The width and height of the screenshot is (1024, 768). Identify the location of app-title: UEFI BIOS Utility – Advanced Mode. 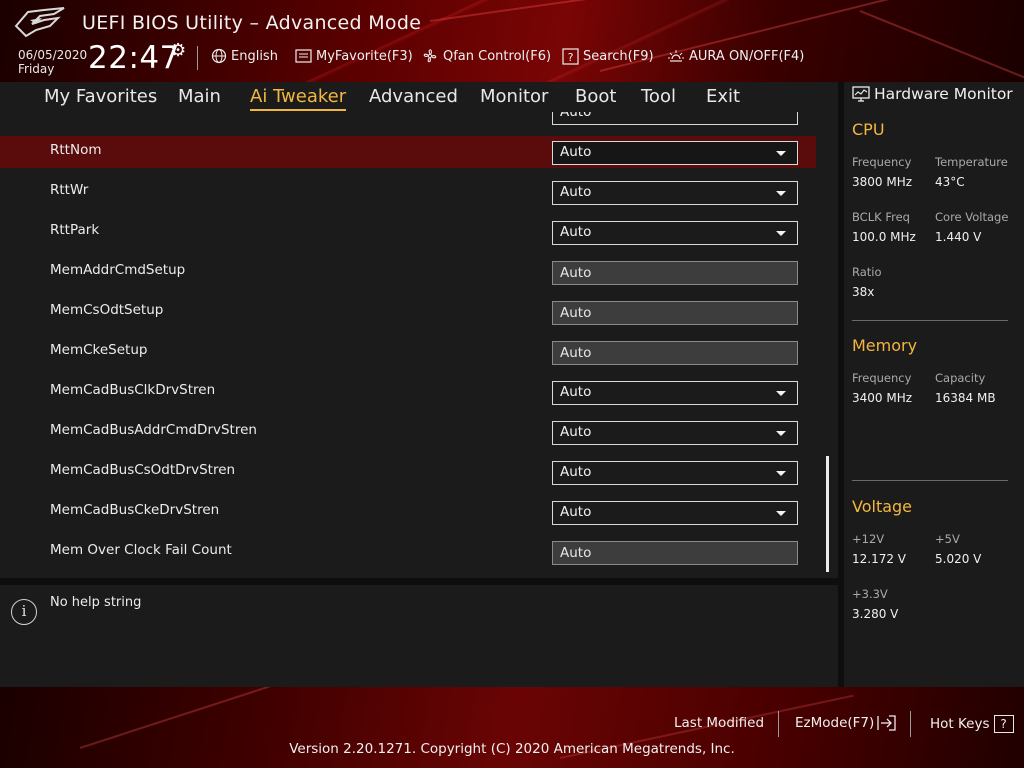
(252, 23).